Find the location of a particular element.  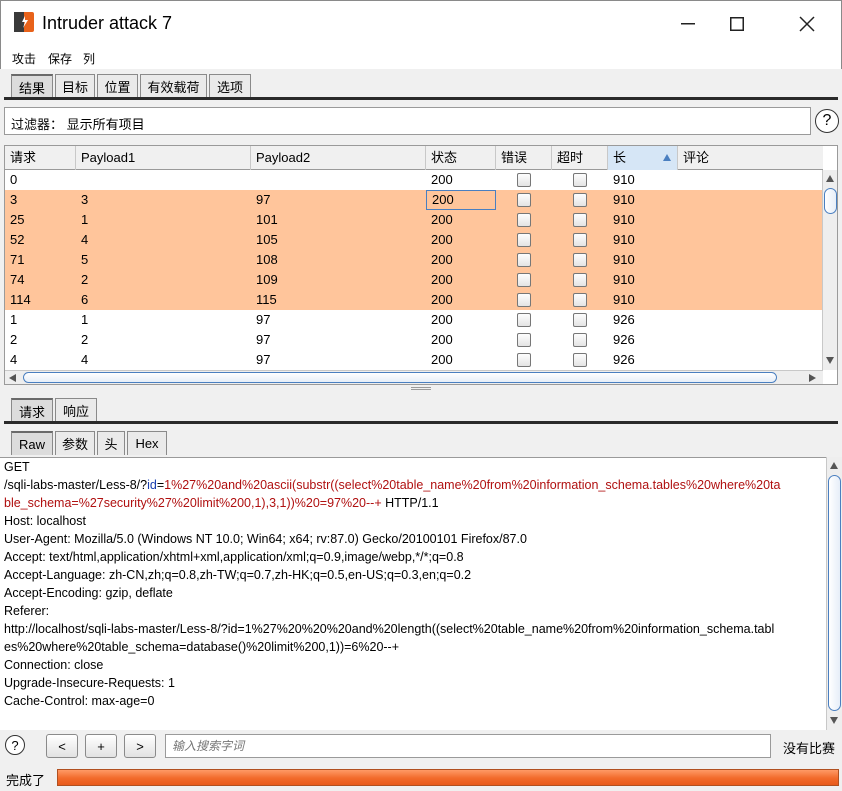

close-button is located at coordinates (807, 23).